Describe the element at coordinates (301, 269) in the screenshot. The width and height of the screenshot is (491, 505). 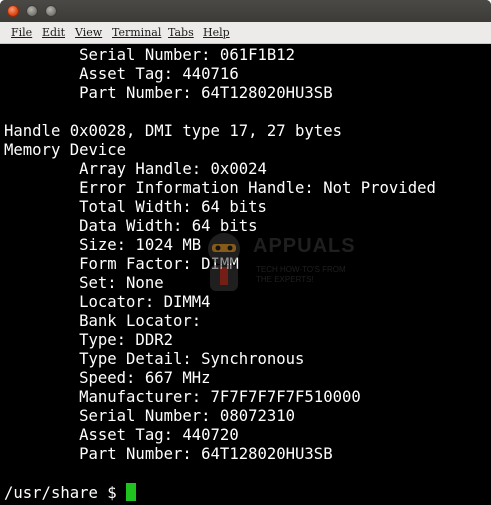
I see `watermark-tagline: TECH HOW-TO'S FROM` at that location.